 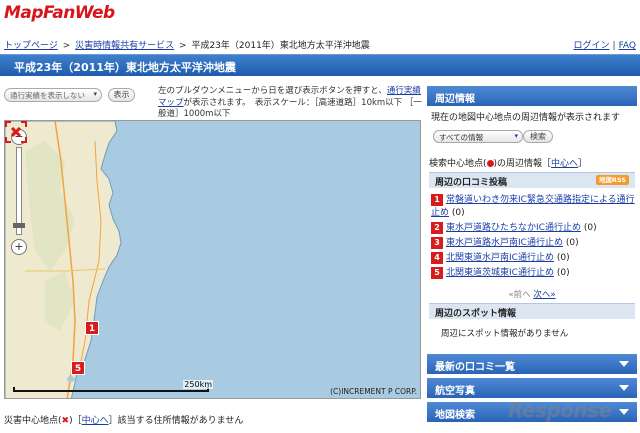 I want to click on zoom-control: − +, so click(x=20, y=193).